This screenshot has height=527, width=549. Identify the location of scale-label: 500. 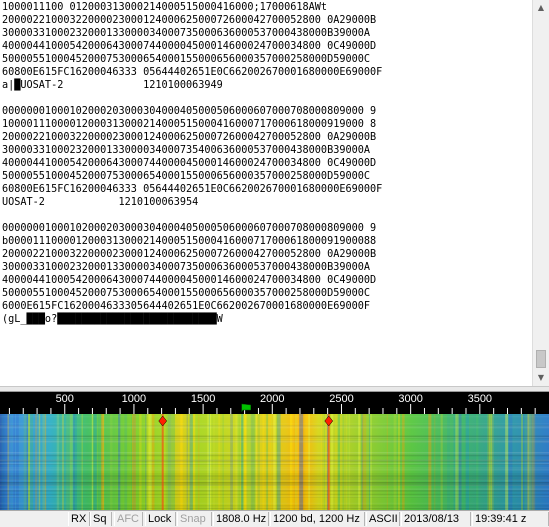
(65, 399).